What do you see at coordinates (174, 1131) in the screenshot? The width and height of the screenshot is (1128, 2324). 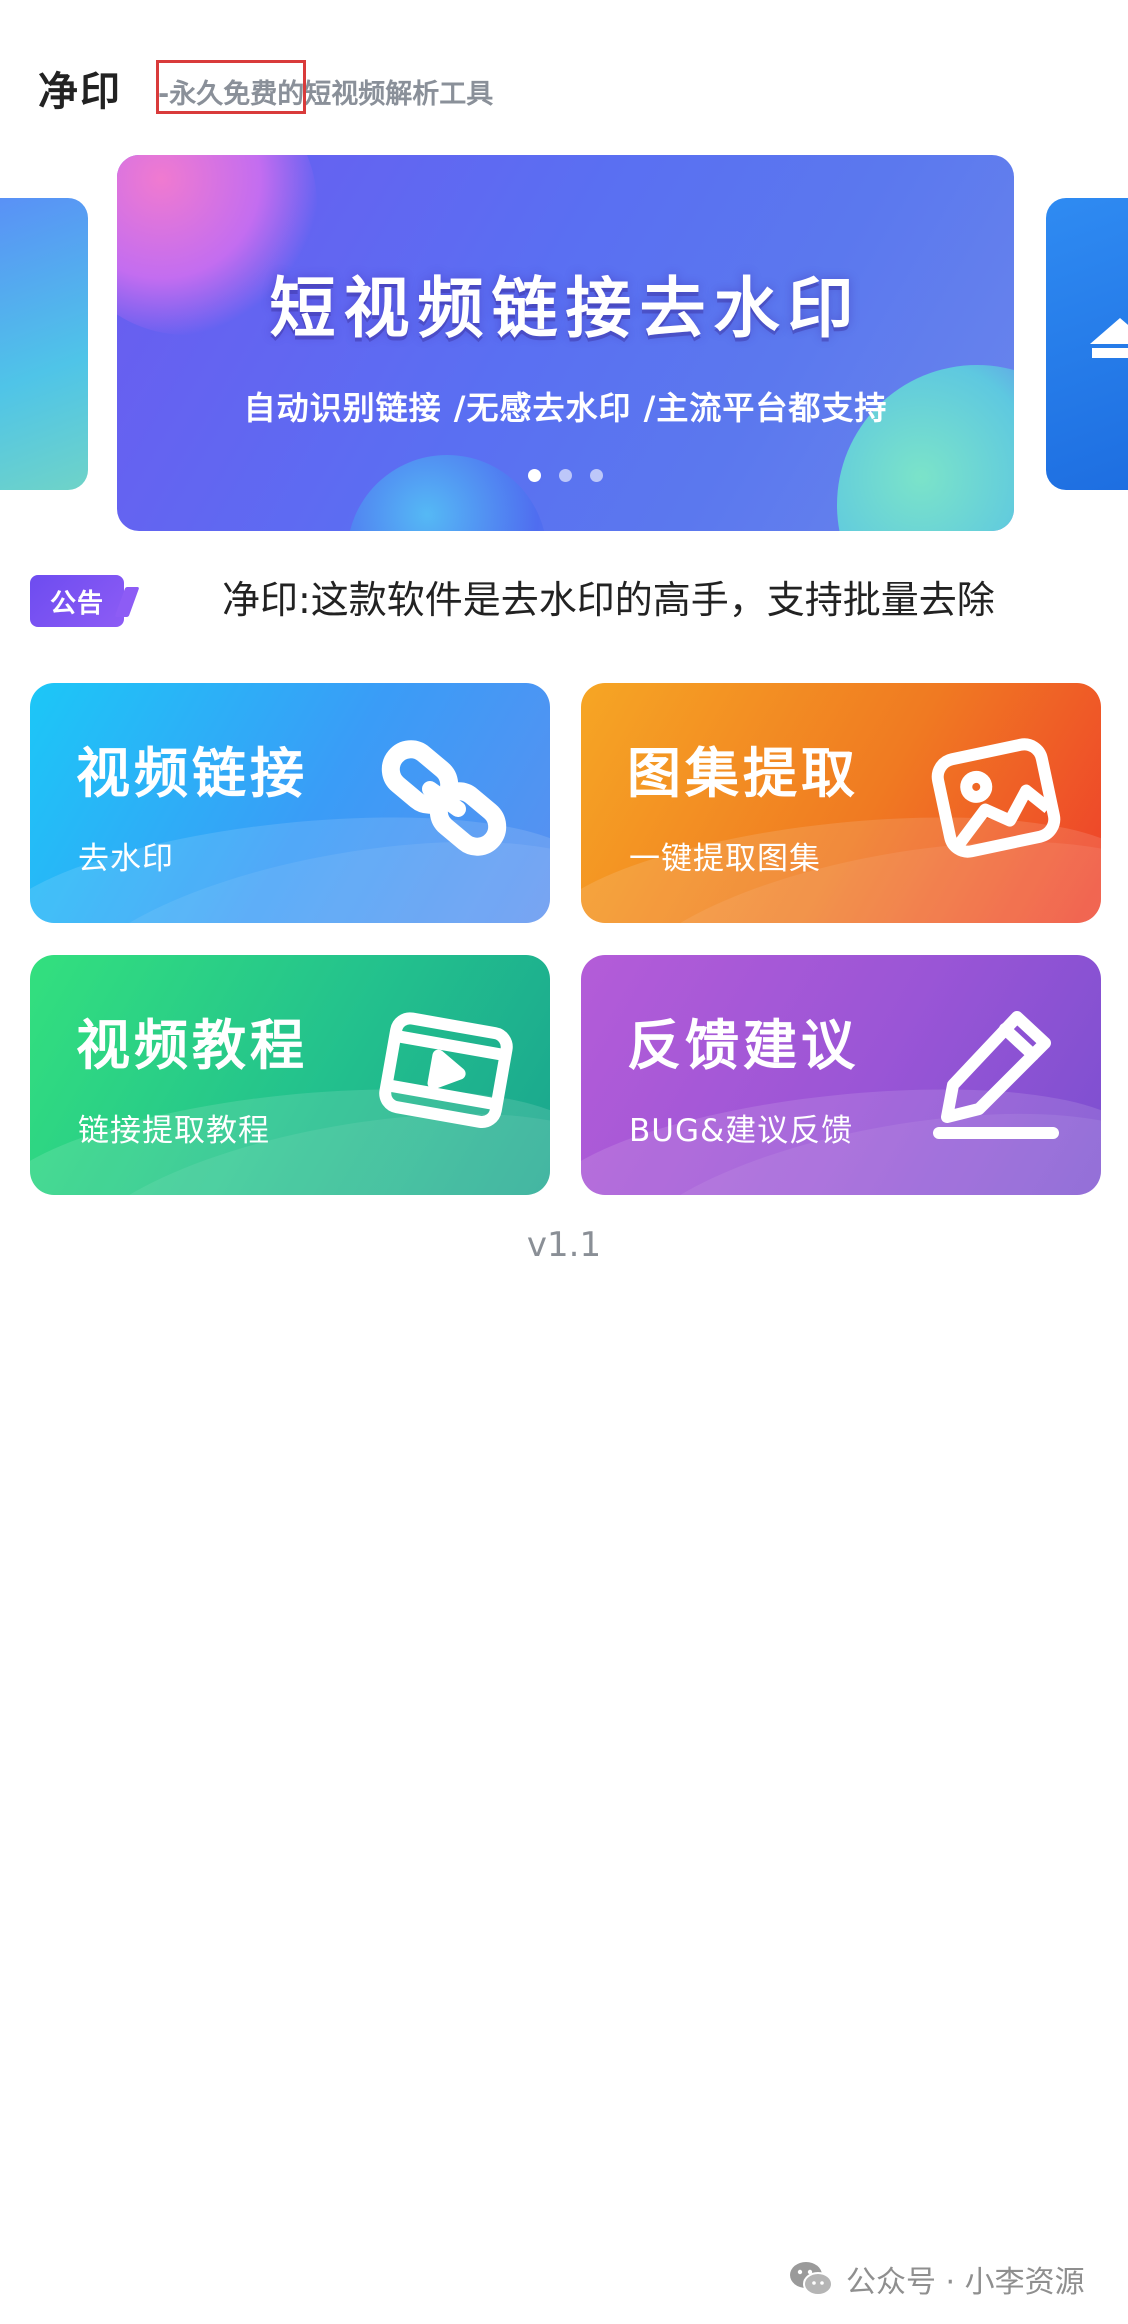 I see `card-subtitle: 链接提取教程` at bounding box center [174, 1131].